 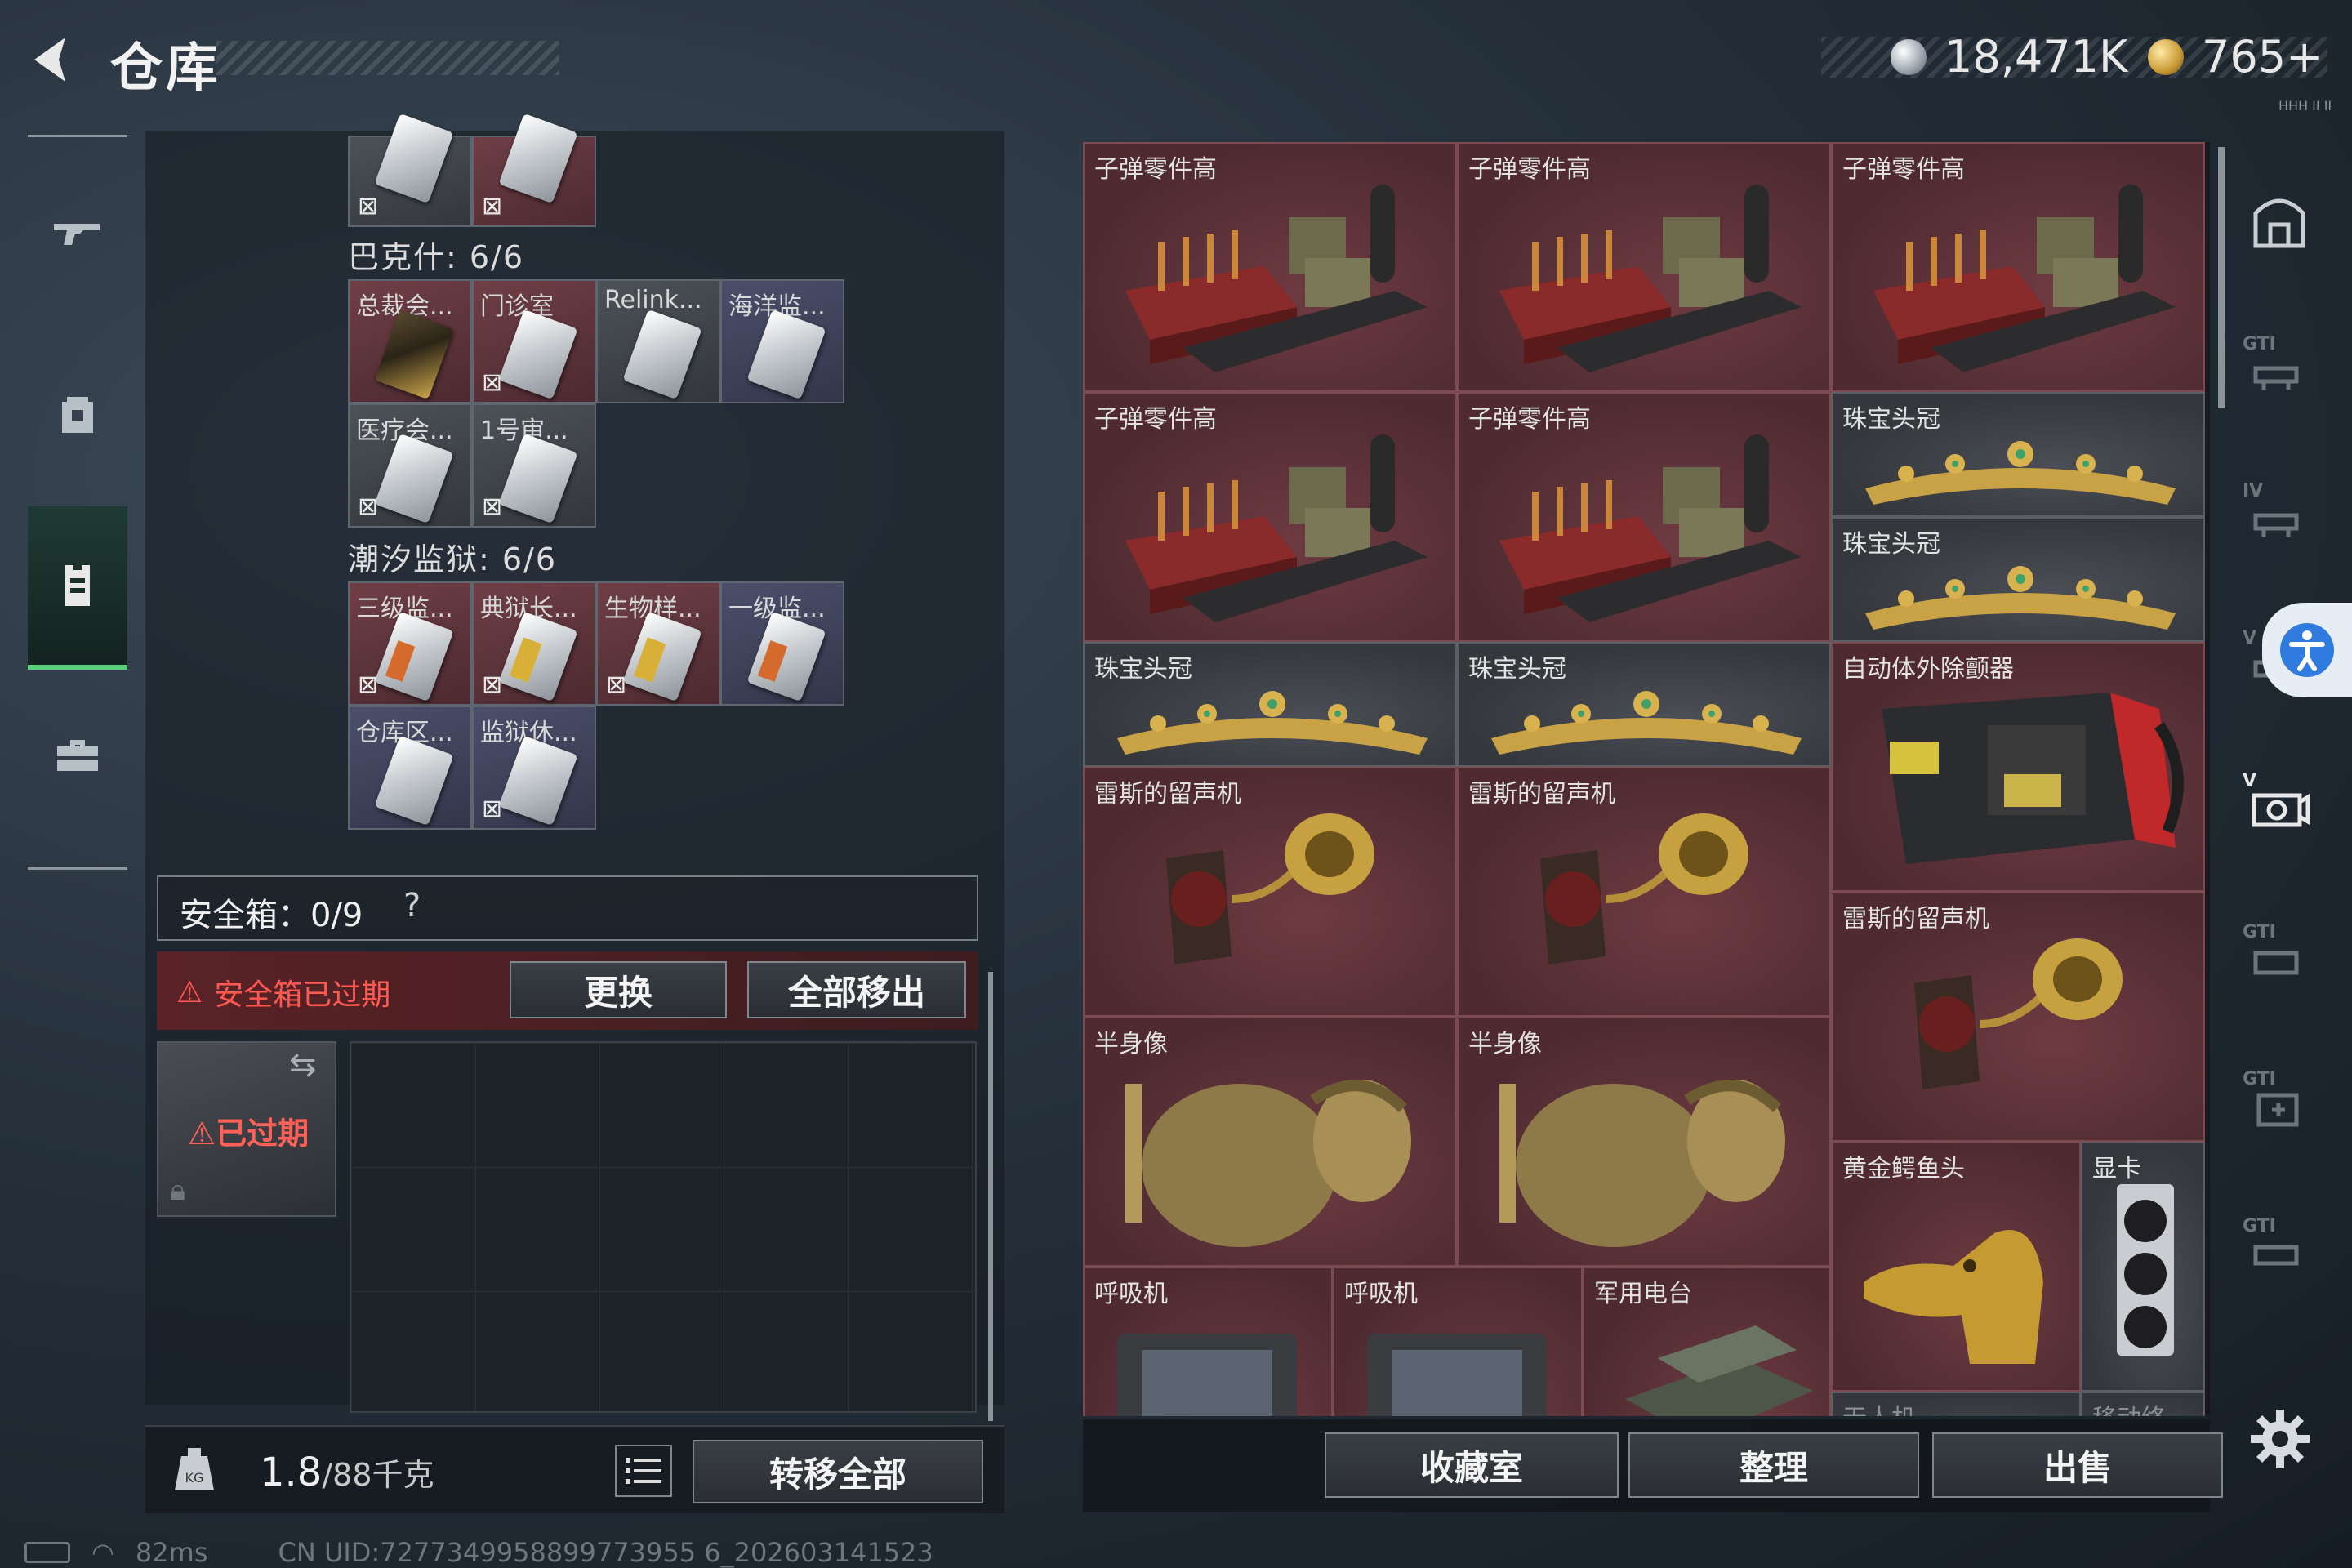 I want to click on inventory-item: 军用电台, so click(x=1707, y=1341).